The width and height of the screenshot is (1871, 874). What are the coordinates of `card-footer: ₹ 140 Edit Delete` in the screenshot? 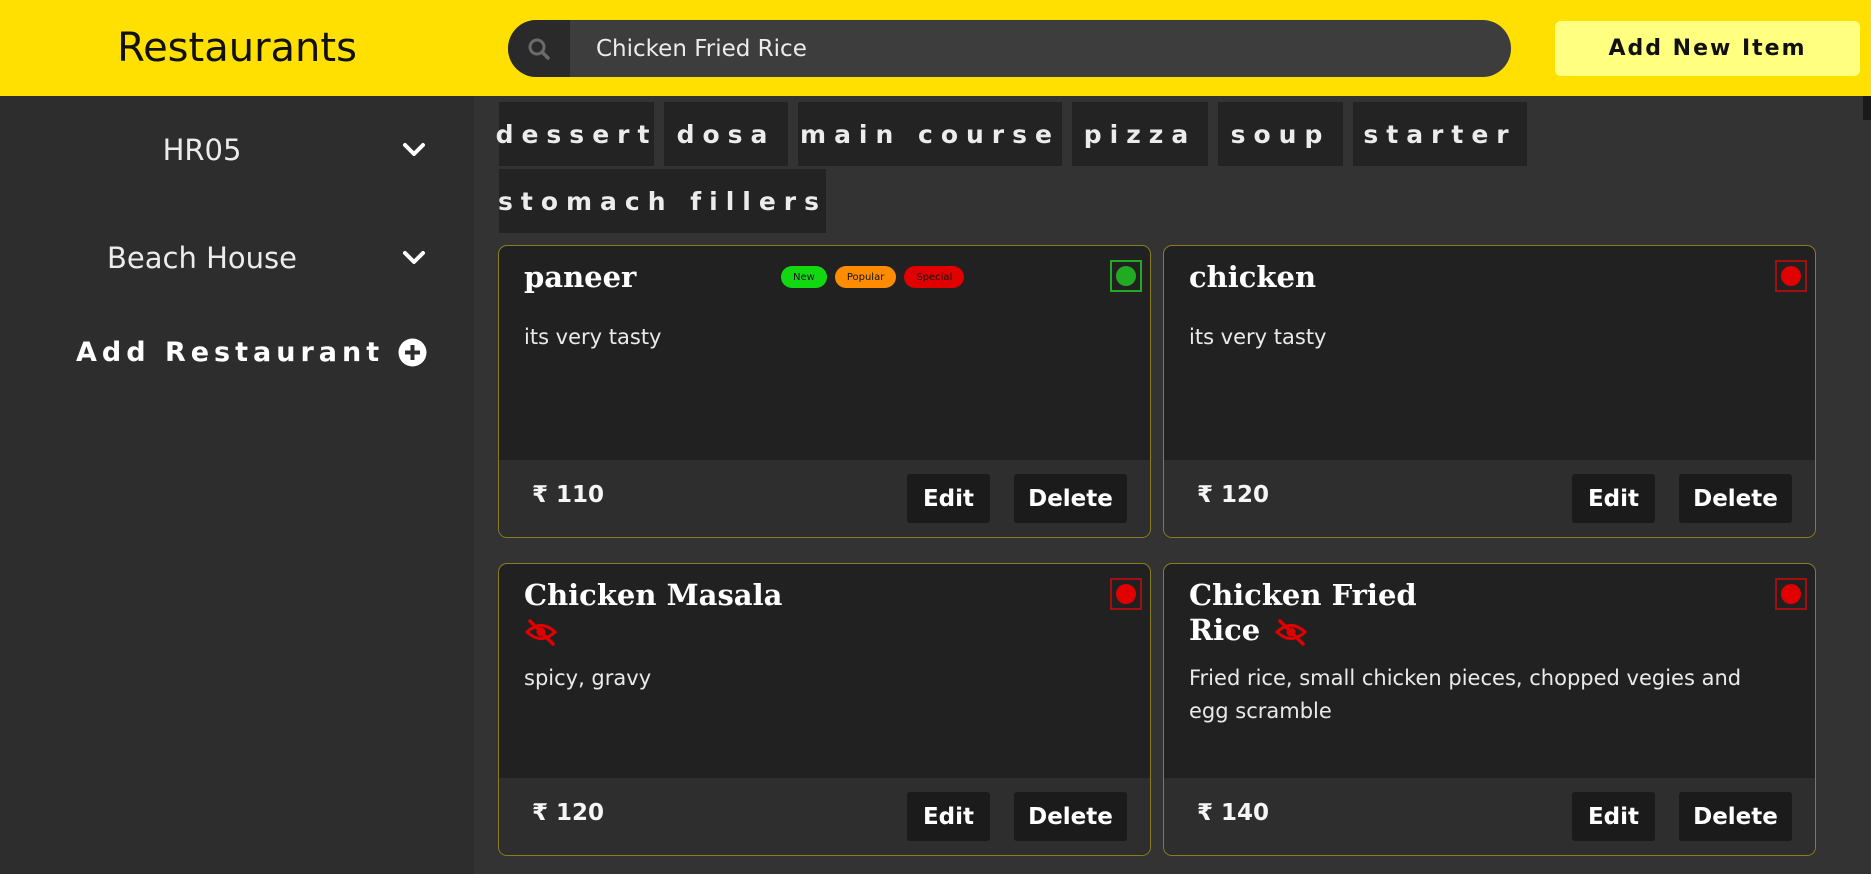 It's located at (1489, 816).